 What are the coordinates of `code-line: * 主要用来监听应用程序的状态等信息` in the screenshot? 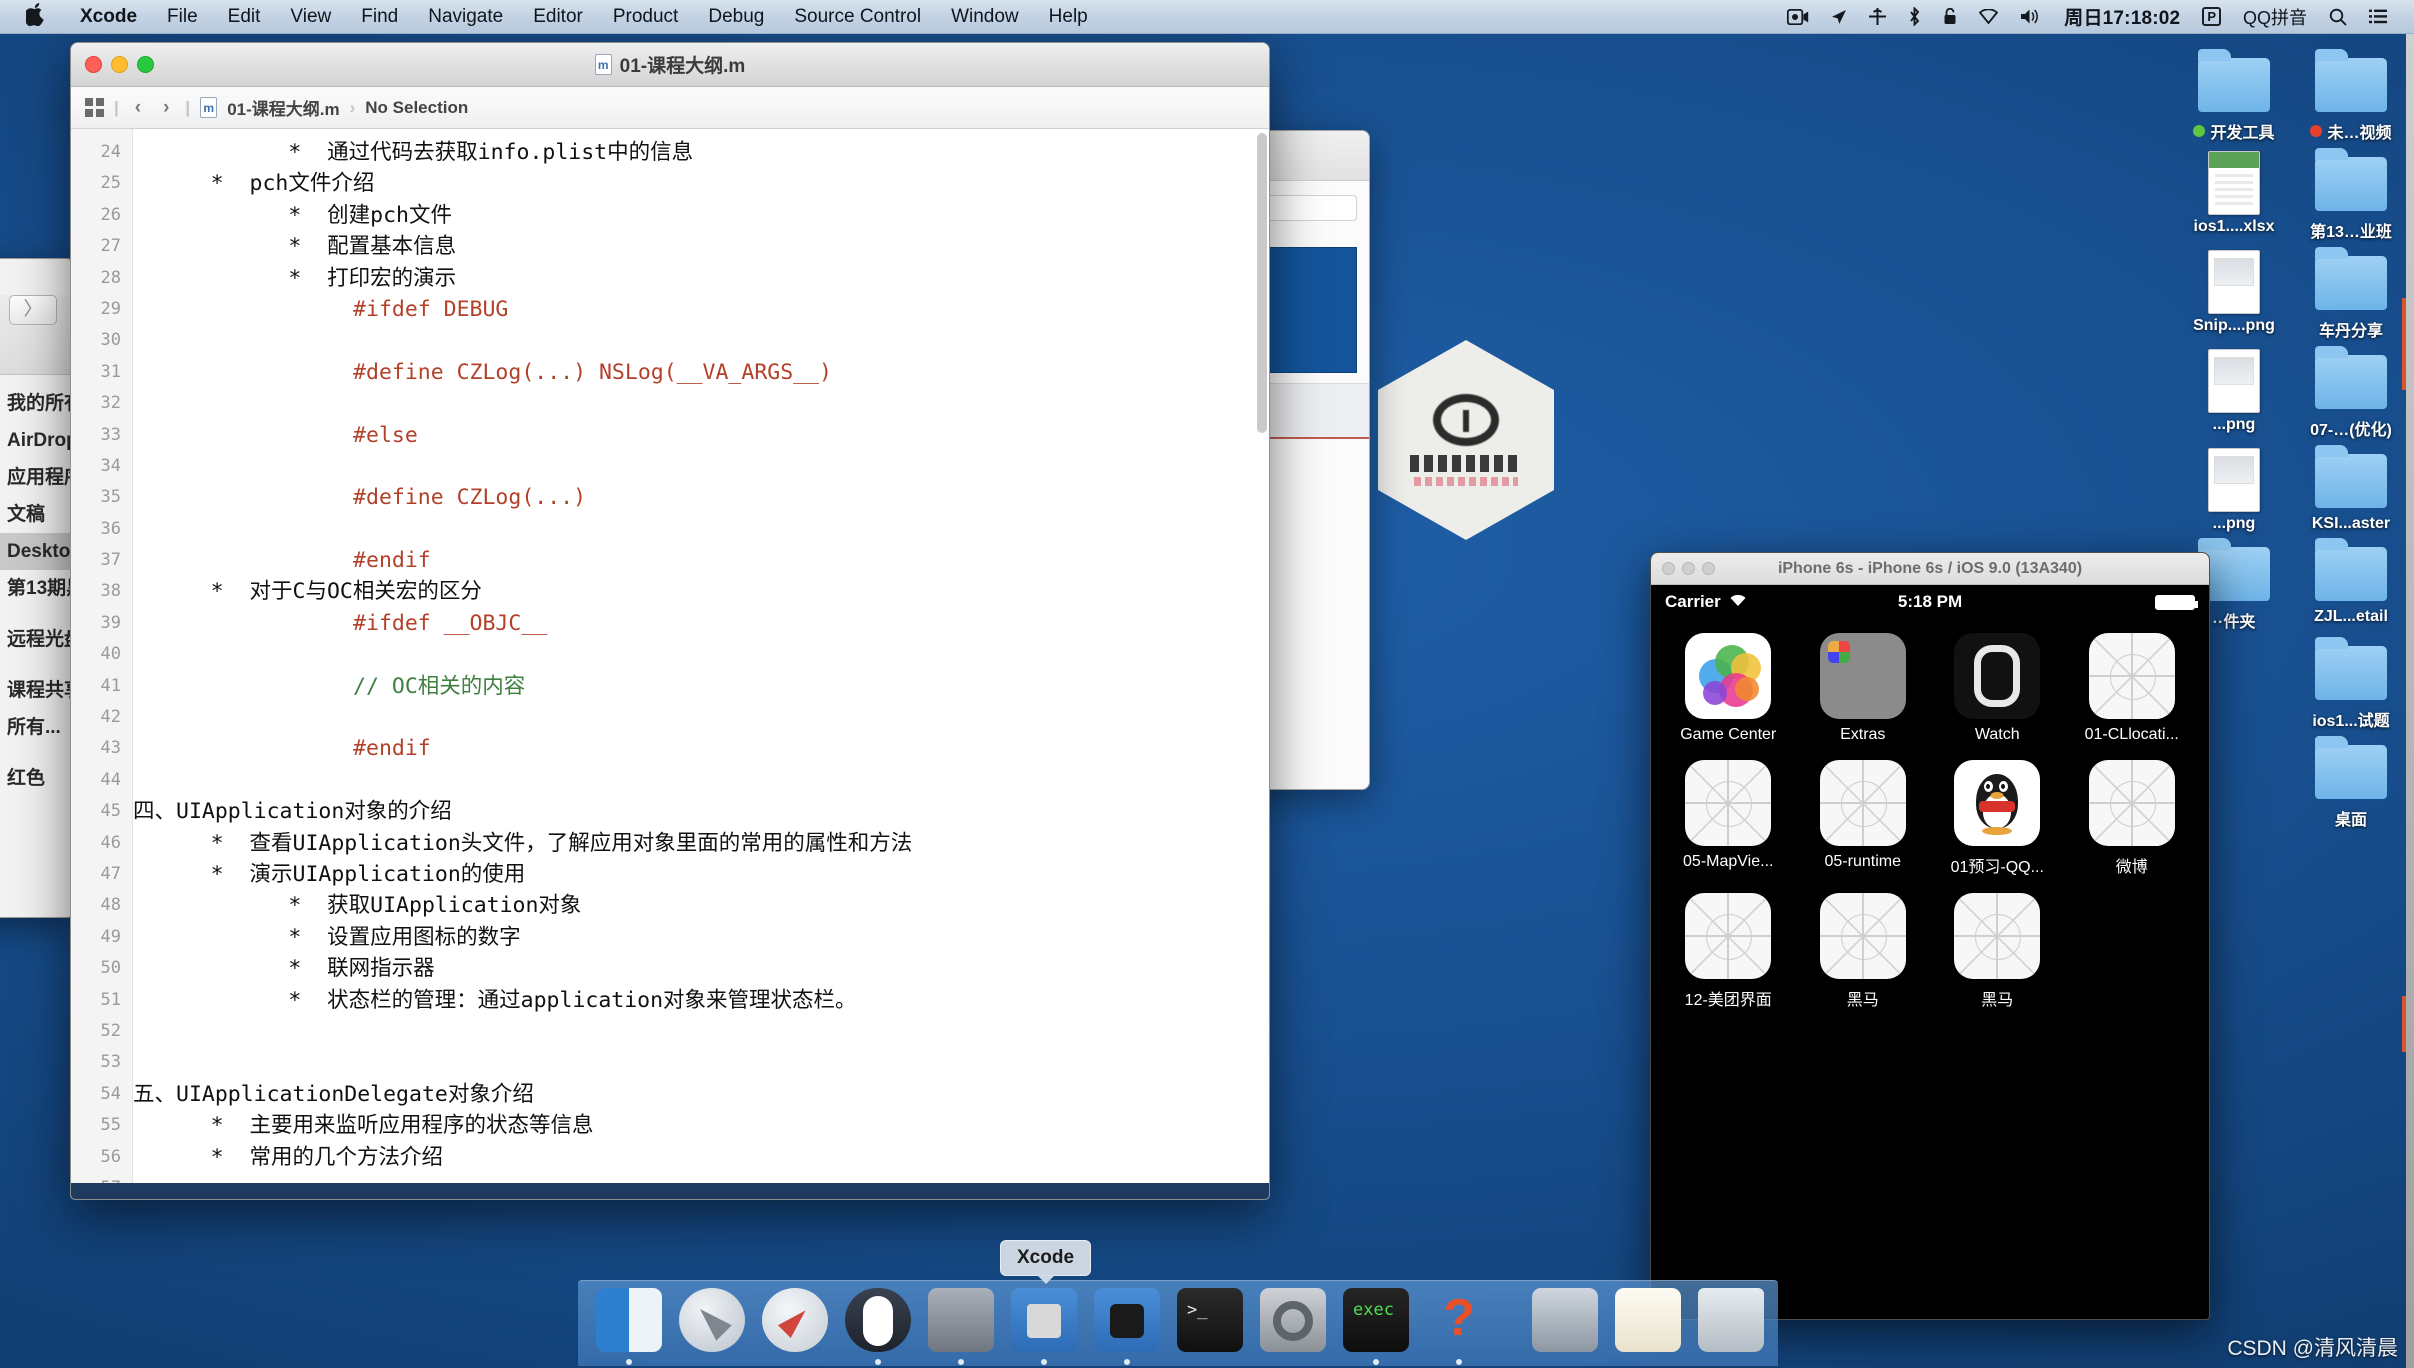 It's located at (701, 1125).